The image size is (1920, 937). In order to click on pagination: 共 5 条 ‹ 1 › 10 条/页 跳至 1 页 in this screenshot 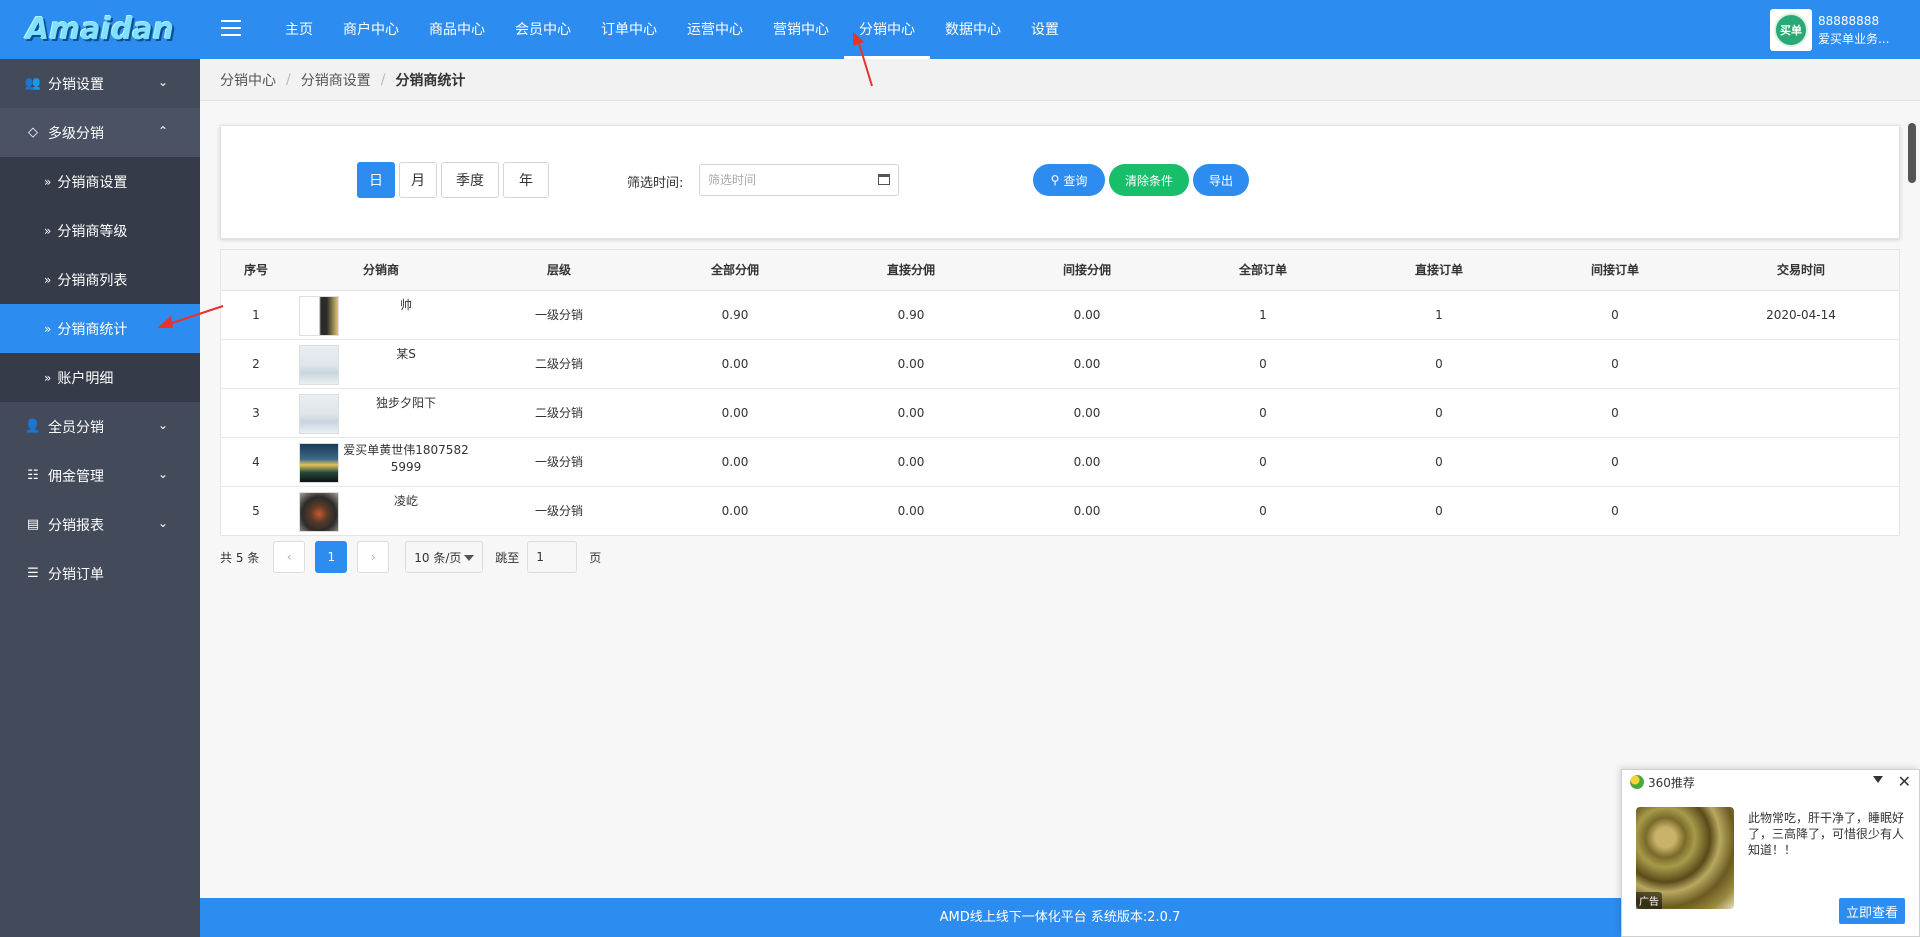, I will do `click(410, 557)`.